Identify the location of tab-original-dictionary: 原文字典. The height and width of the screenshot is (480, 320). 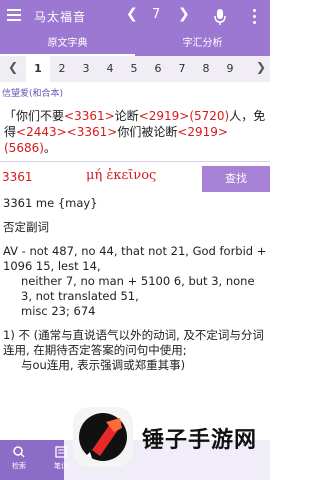
(67, 44).